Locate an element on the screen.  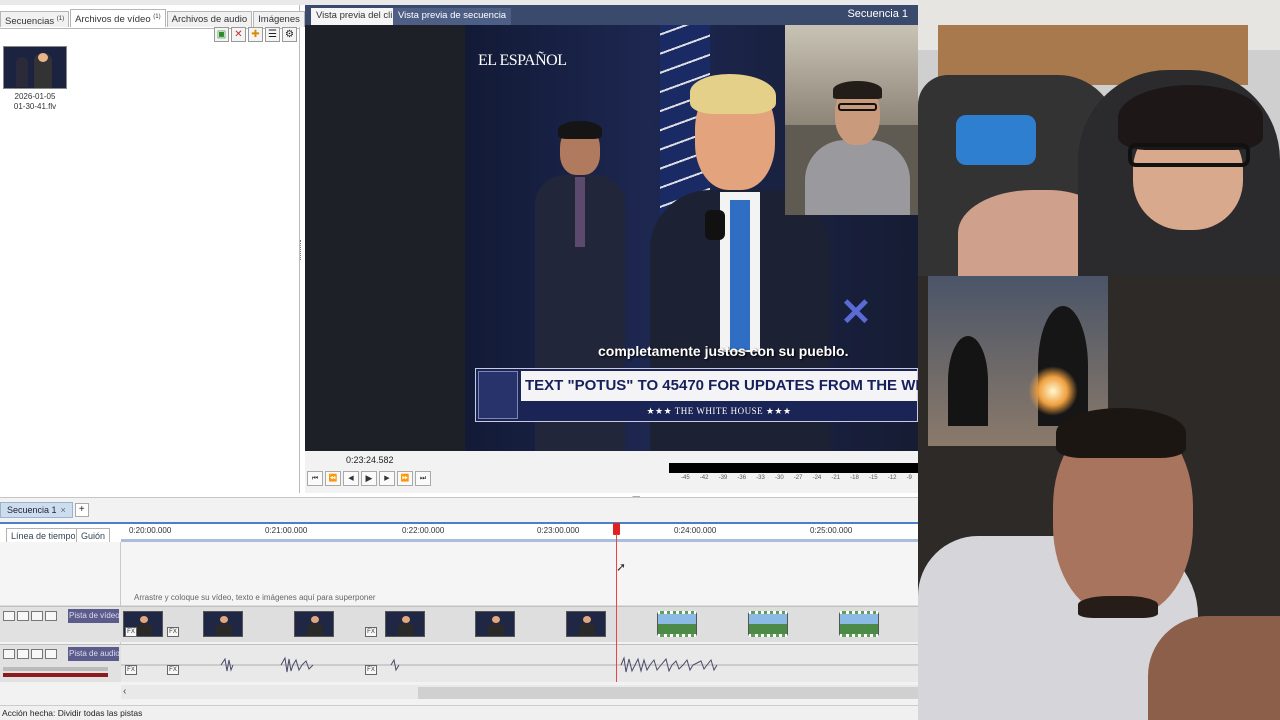
scrollbar-thumb is located at coordinates (668, 693).